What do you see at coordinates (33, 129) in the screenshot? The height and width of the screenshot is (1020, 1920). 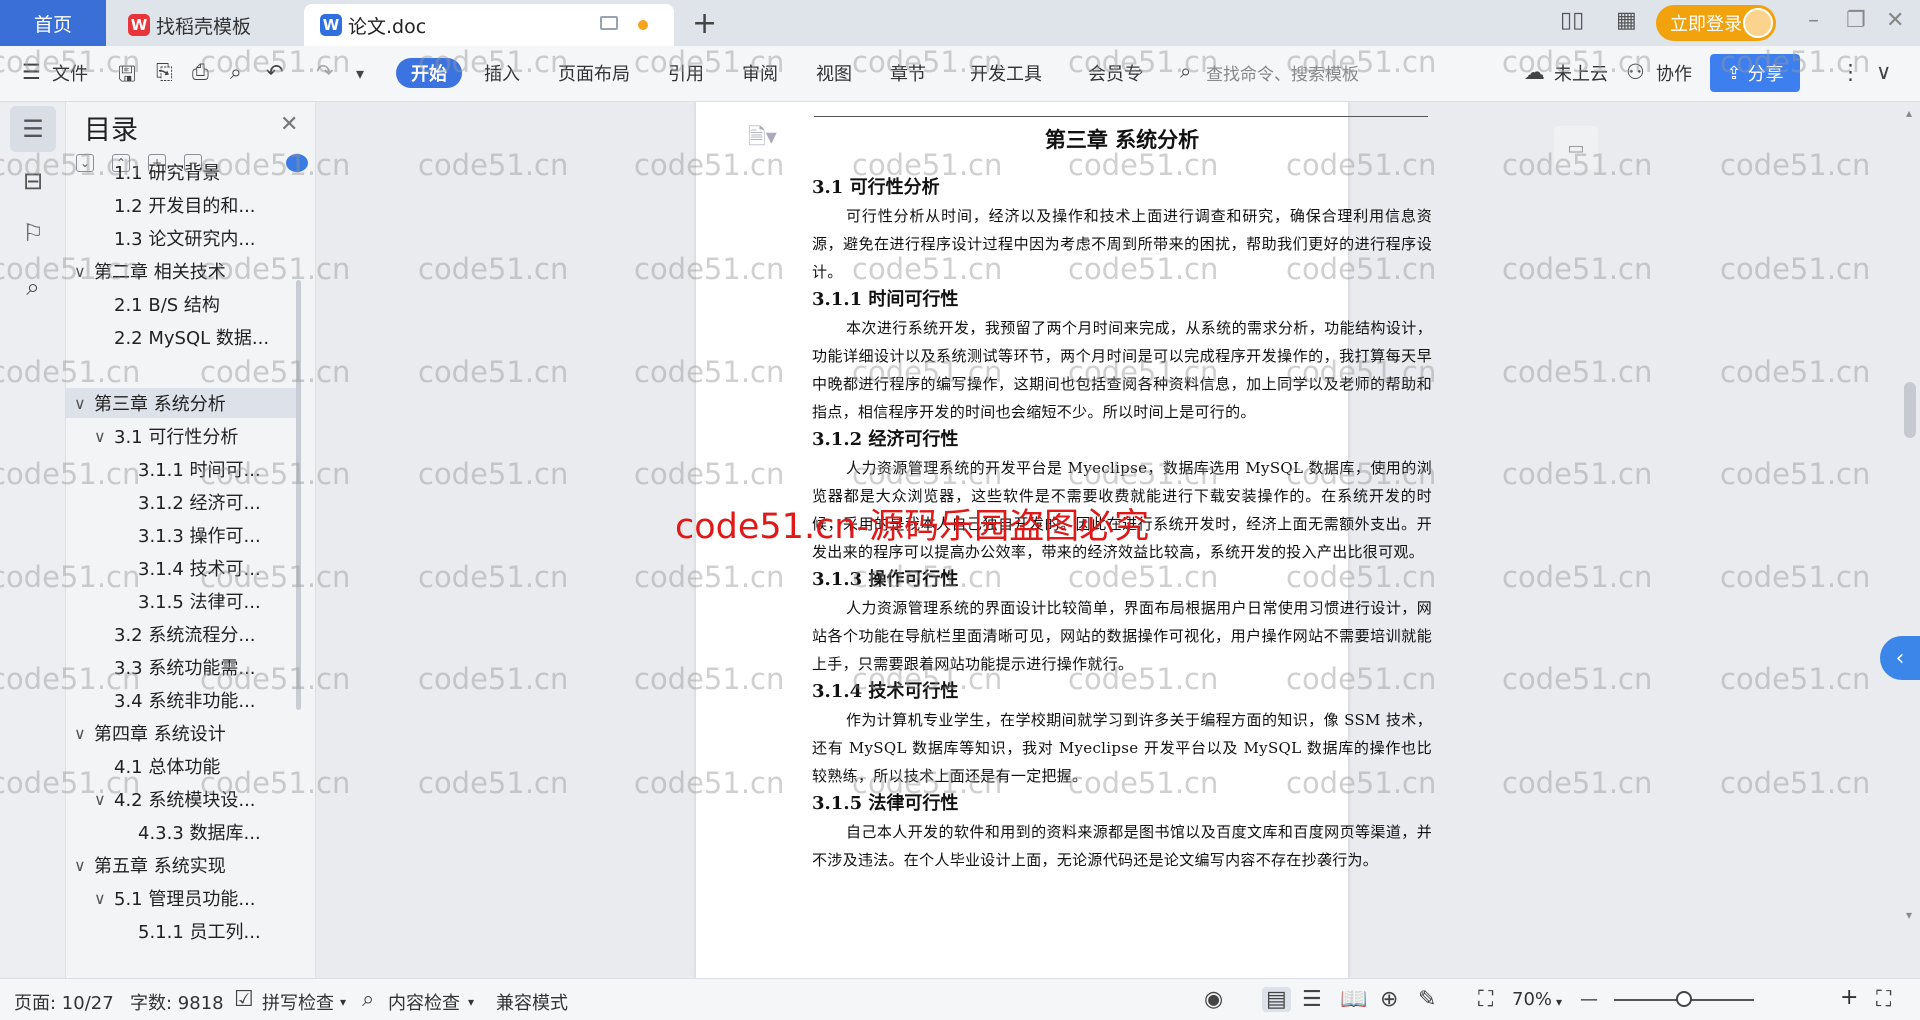 I see `toc-panel-icon: ☰` at bounding box center [33, 129].